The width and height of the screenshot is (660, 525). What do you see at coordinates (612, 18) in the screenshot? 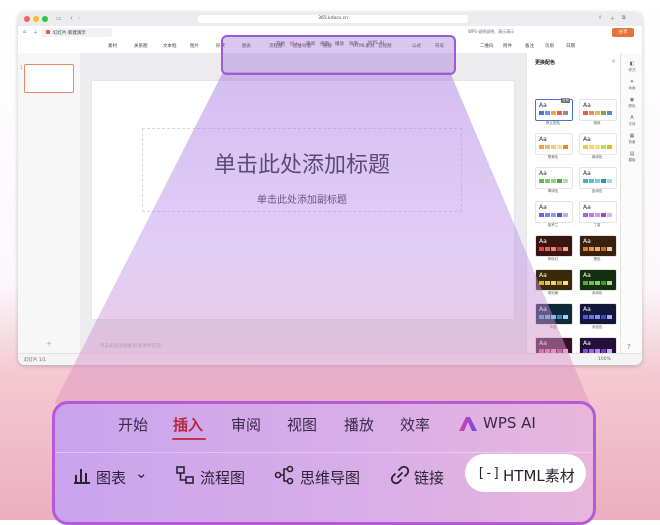
I see `new-tab-icon: ＋` at bounding box center [612, 18].